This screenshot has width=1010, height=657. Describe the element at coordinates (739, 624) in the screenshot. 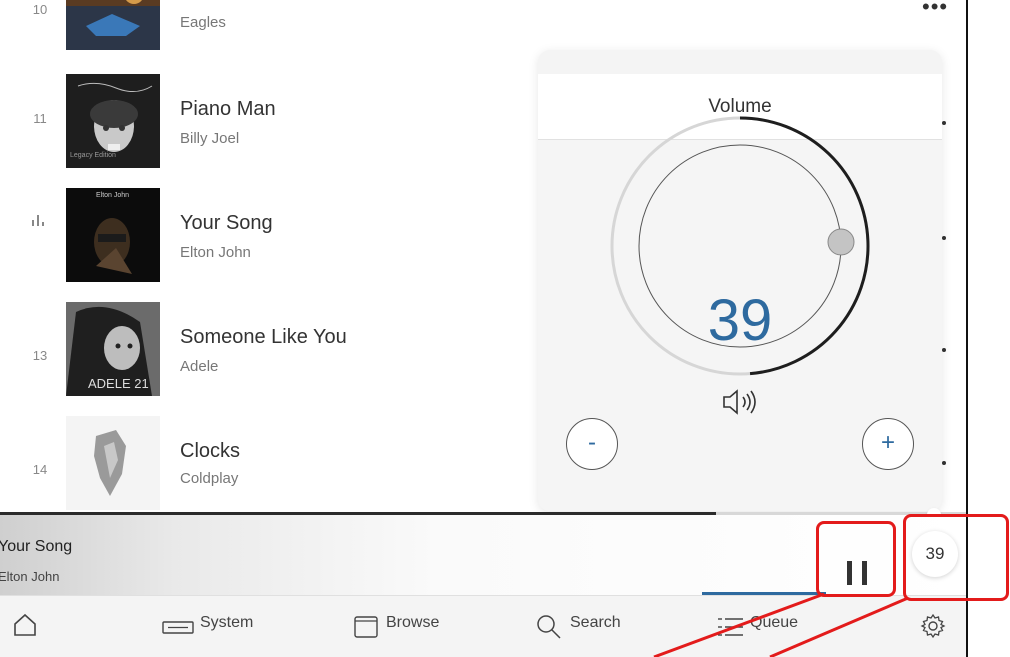

I see `annotation-arrow-pause` at that location.